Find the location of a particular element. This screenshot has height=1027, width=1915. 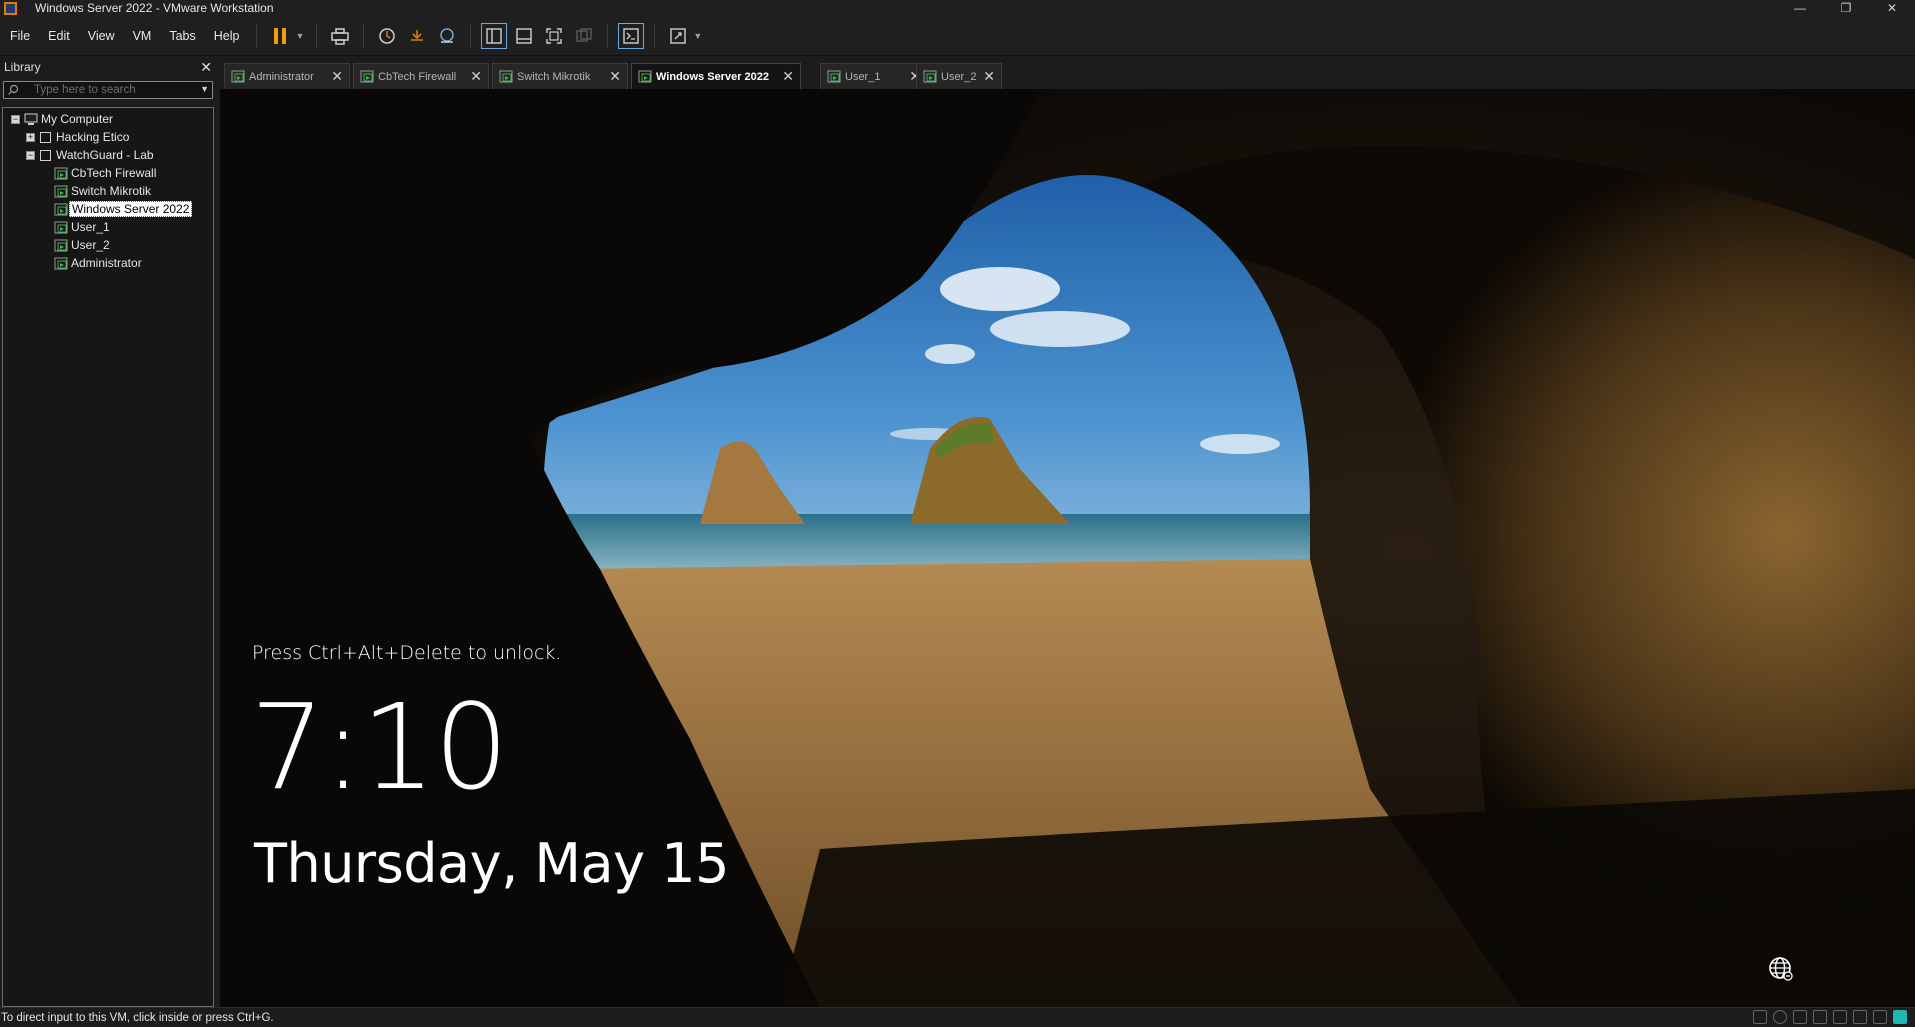

tree-item-label: WatchGuard - Lab is located at coordinates (105, 155).